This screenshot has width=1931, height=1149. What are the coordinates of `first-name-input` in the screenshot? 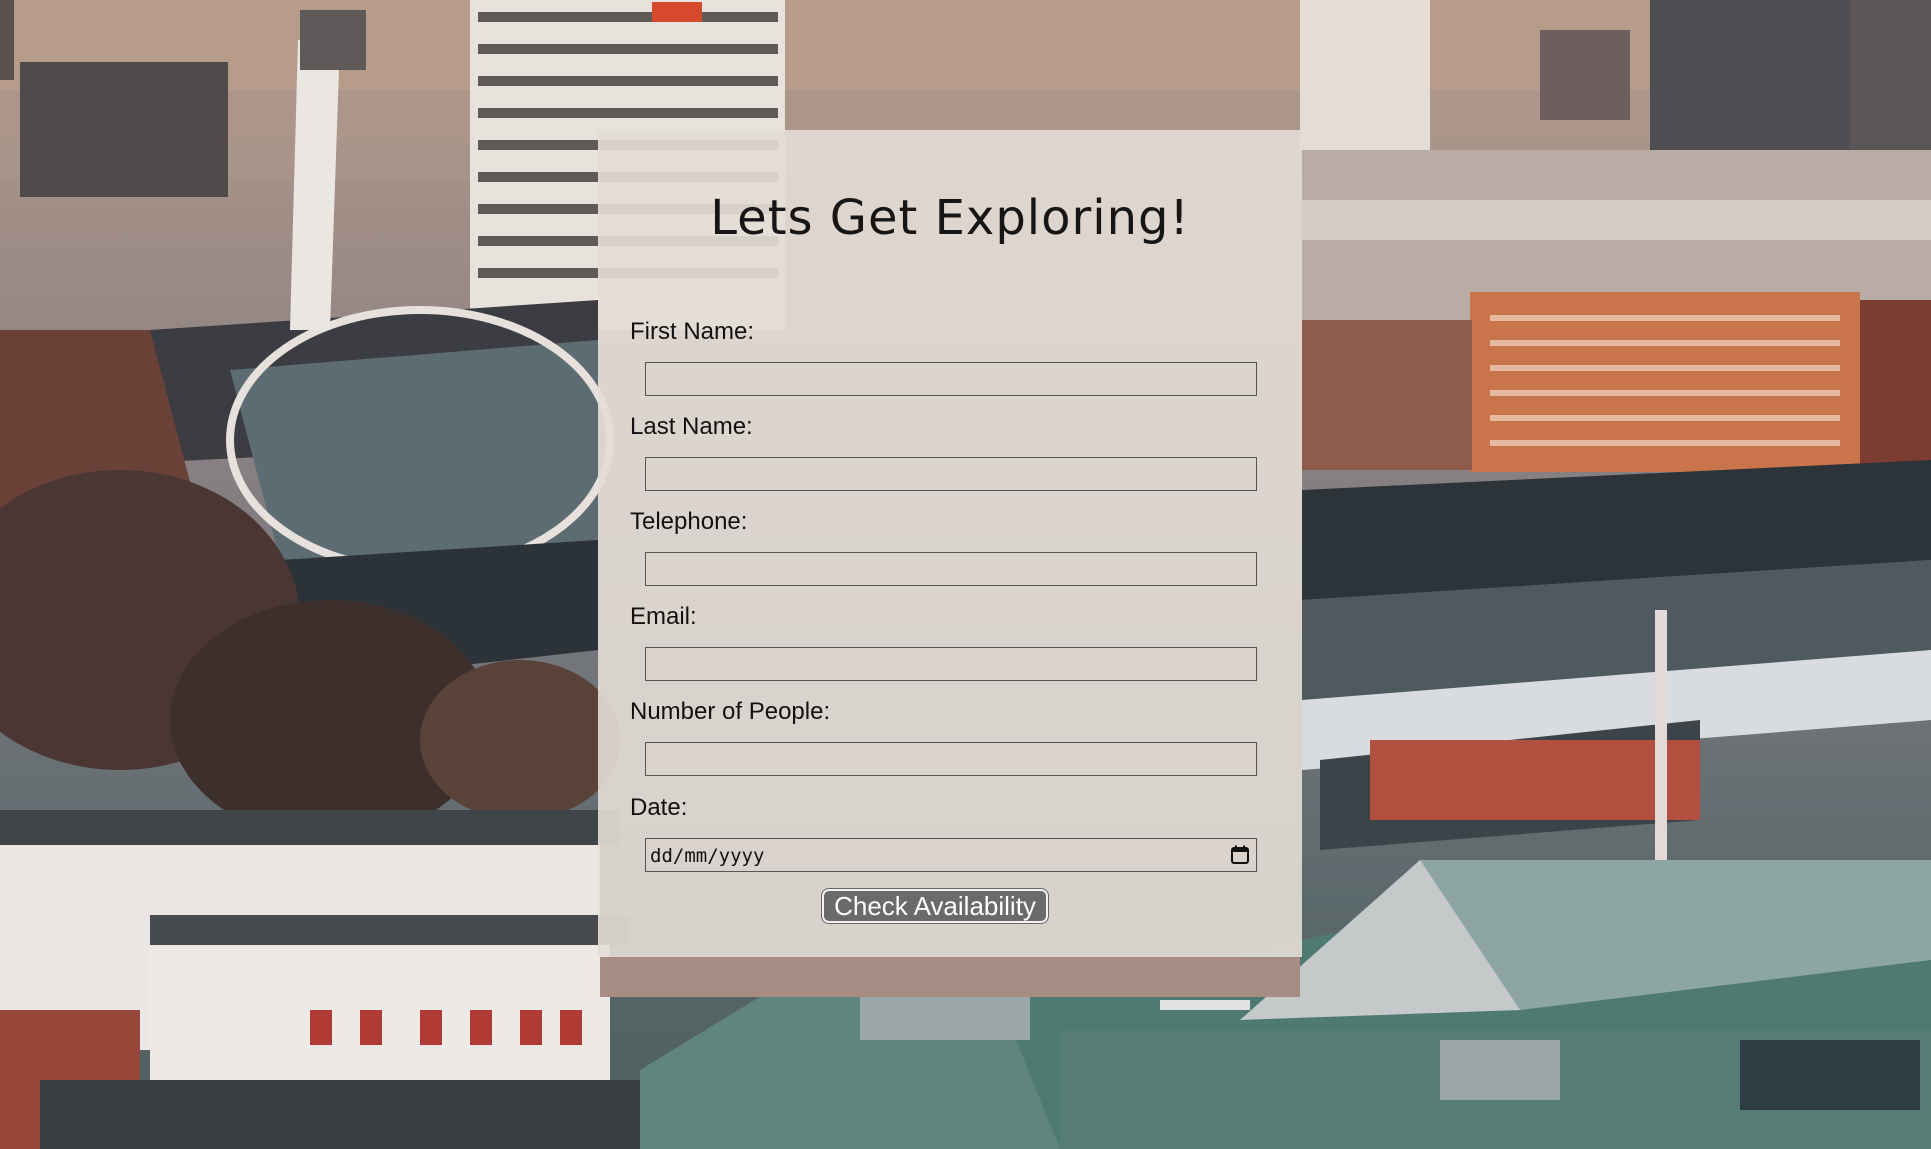 It's located at (951, 379).